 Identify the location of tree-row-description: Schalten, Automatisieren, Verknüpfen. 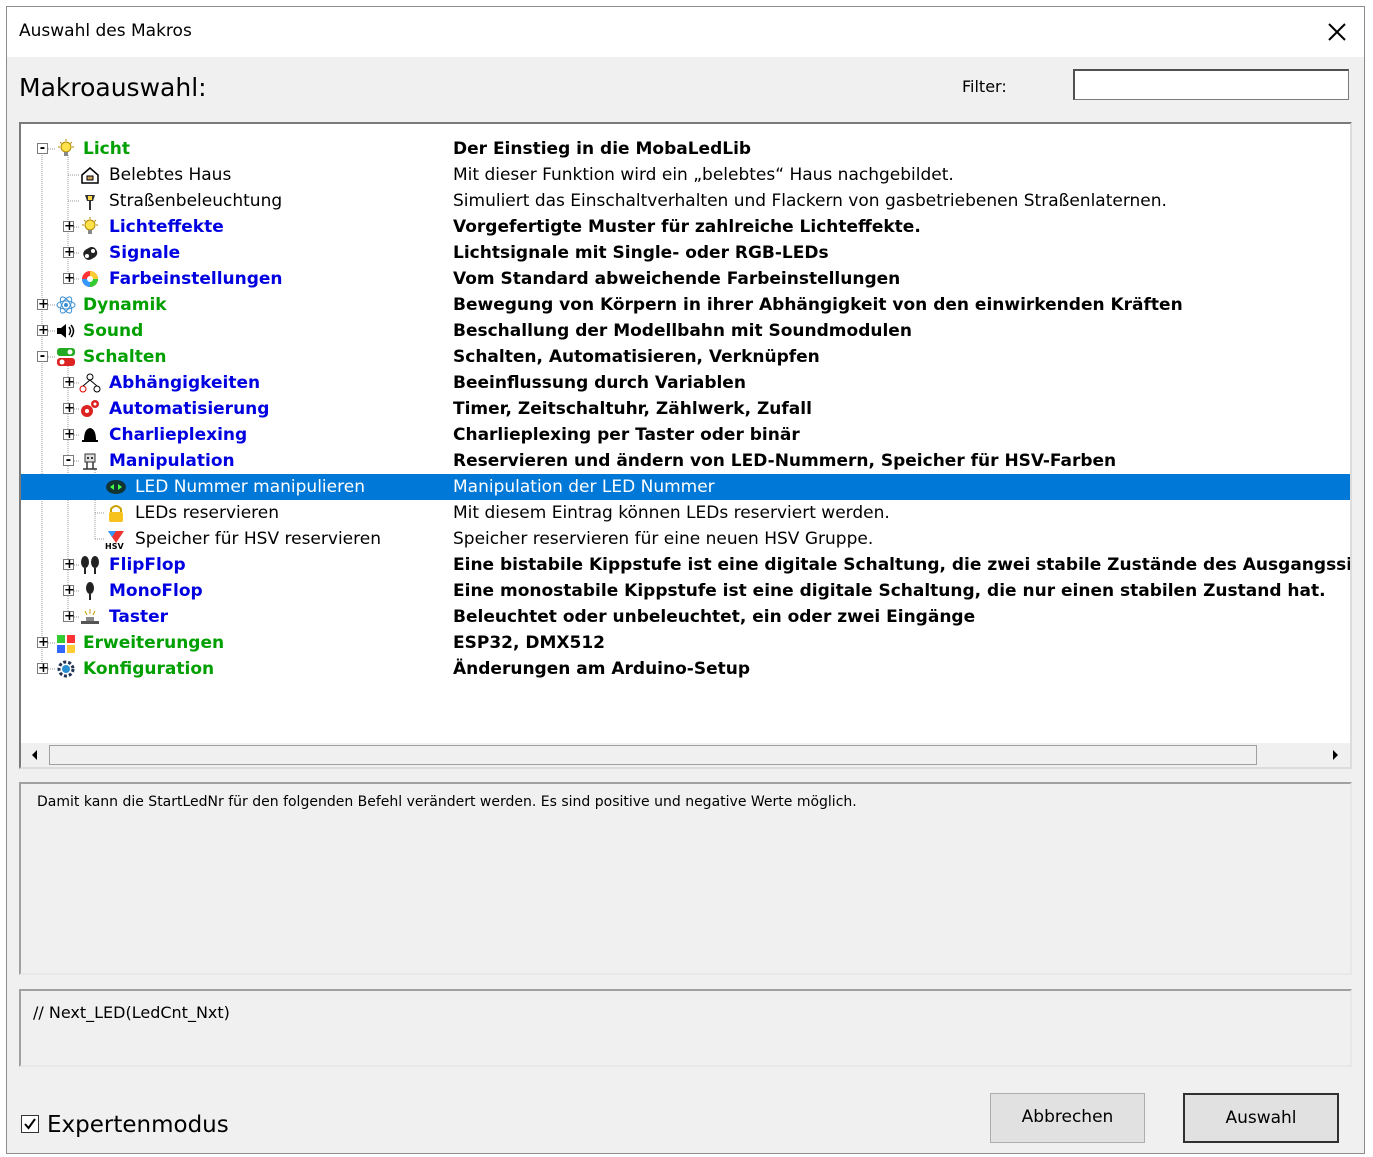
(636, 357).